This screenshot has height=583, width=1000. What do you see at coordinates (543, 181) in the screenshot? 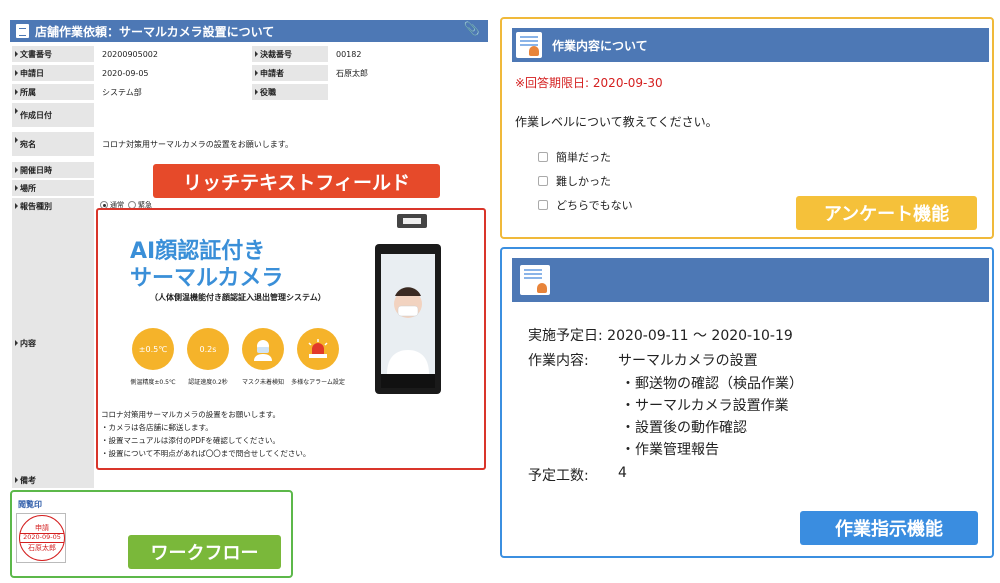
I see `checkbox-hard` at bounding box center [543, 181].